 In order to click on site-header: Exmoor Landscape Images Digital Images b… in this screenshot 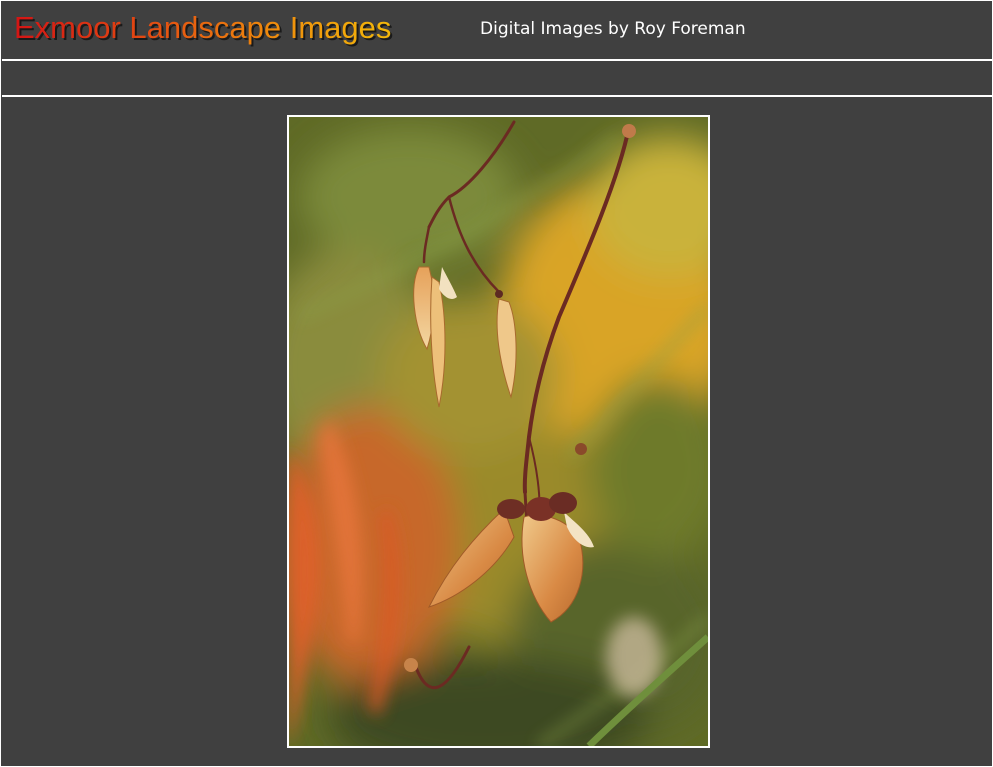, I will do `click(497, 30)`.